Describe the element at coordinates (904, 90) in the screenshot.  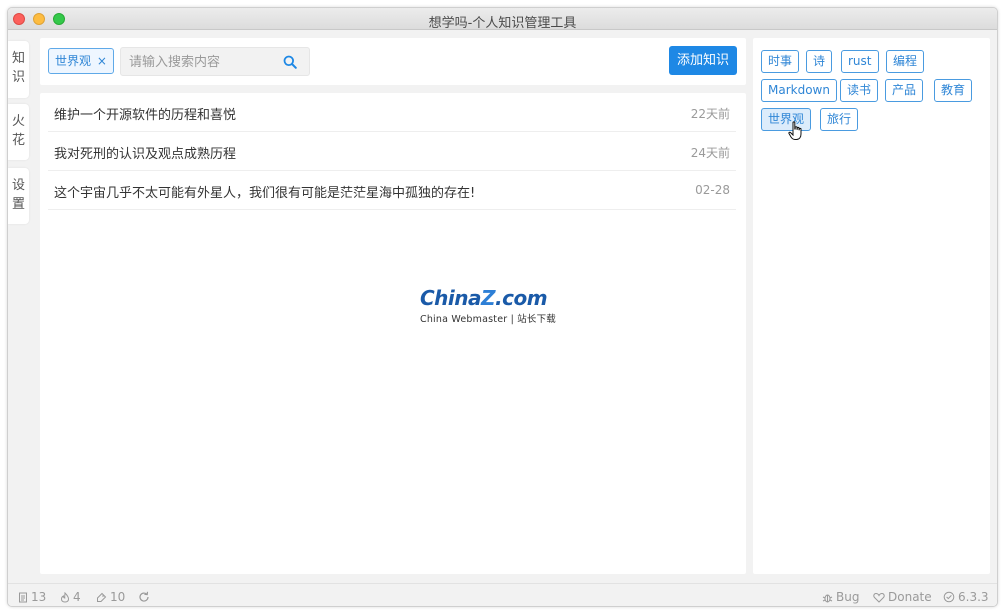
I see `tag-item: 产品` at that location.